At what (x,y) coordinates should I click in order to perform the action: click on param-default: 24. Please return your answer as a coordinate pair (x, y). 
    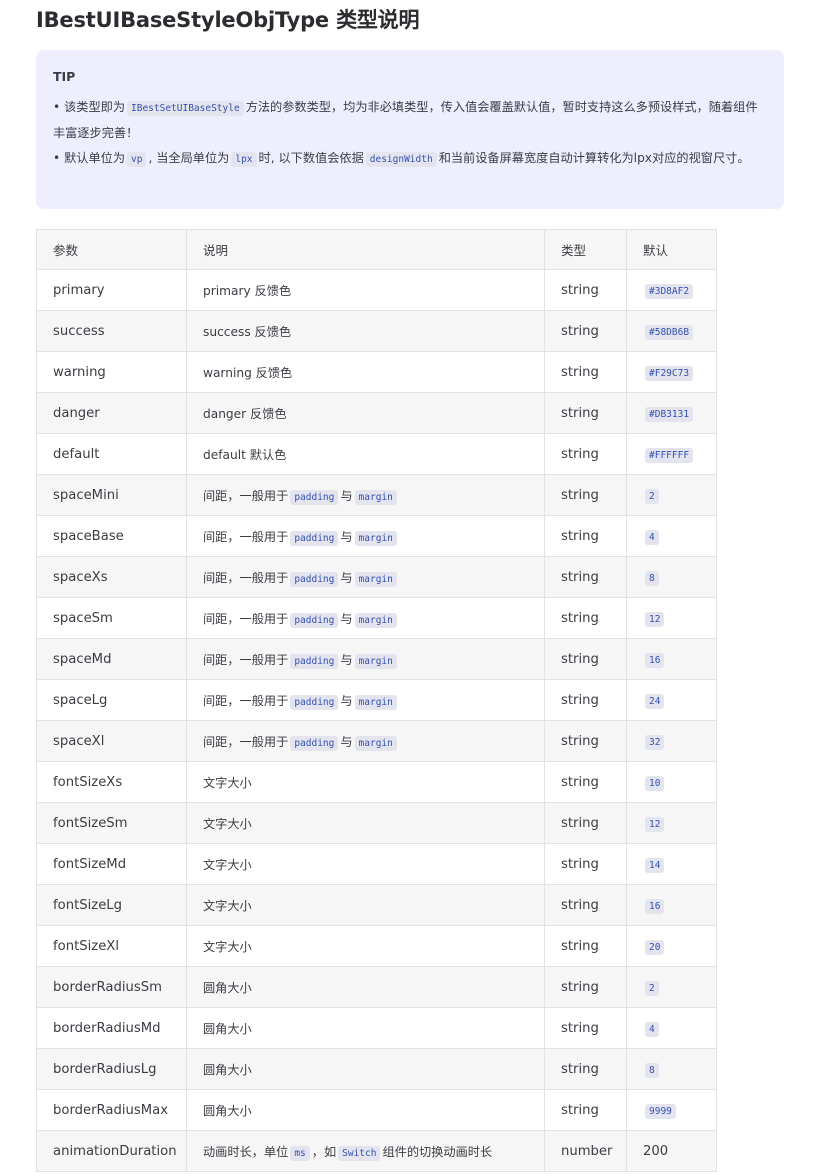
    Looking at the image, I should click on (671, 700).